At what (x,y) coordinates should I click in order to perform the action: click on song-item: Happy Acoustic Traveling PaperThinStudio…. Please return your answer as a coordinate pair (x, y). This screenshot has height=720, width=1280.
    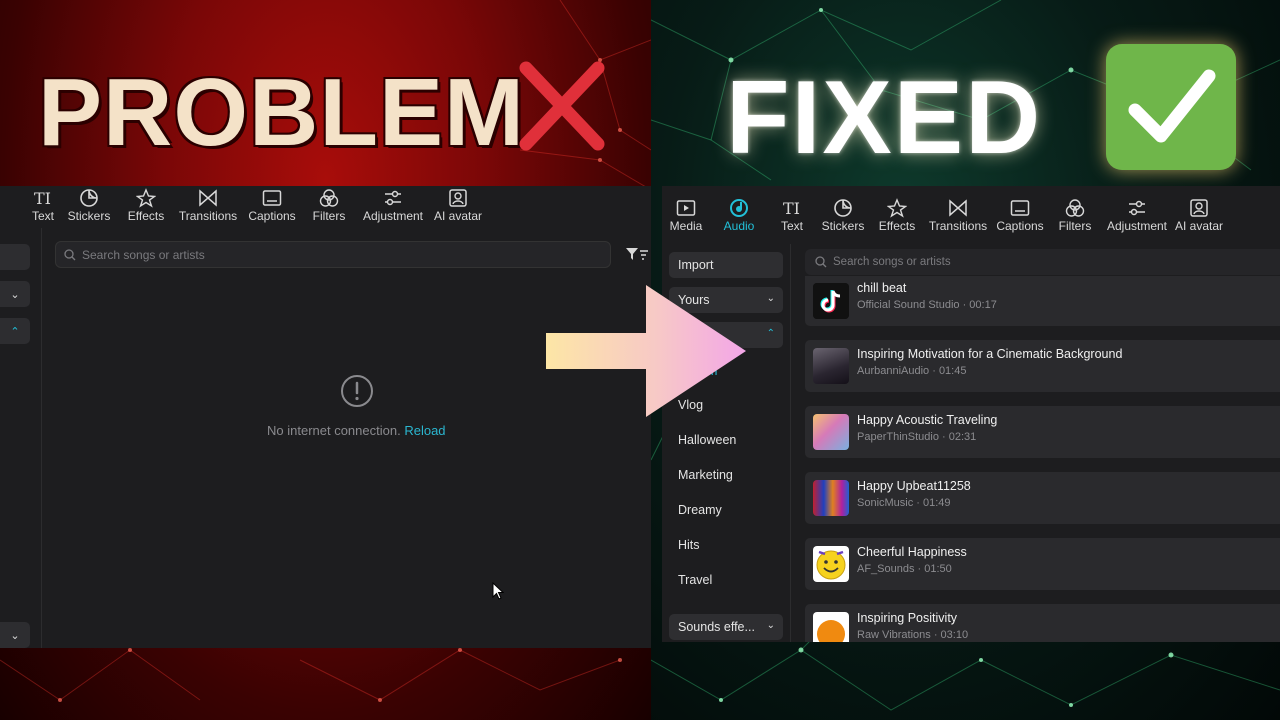
    Looking at the image, I should click on (1042, 432).